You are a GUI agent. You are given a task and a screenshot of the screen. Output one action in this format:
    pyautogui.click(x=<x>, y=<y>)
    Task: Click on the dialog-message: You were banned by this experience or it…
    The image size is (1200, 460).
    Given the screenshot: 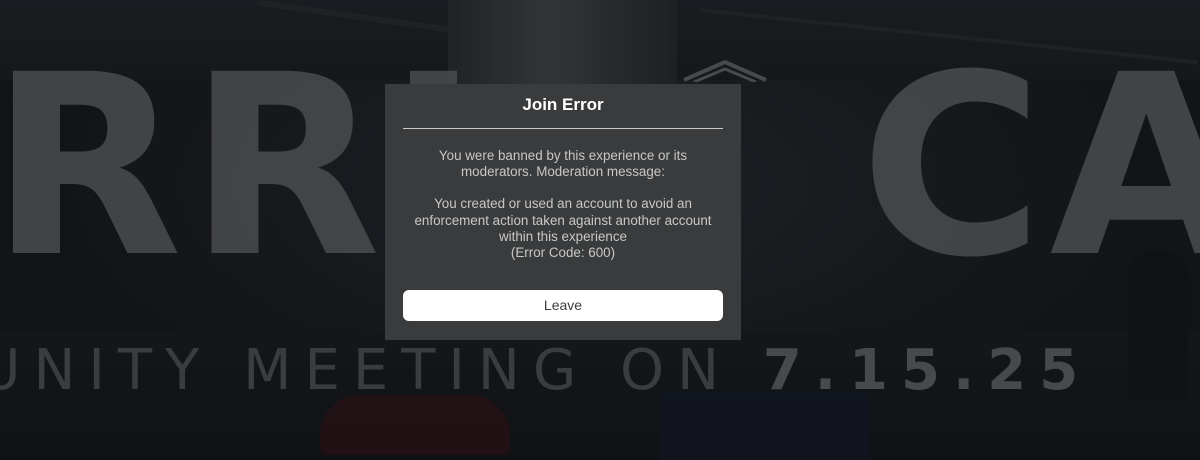 What is the action you would take?
    pyautogui.click(x=563, y=204)
    